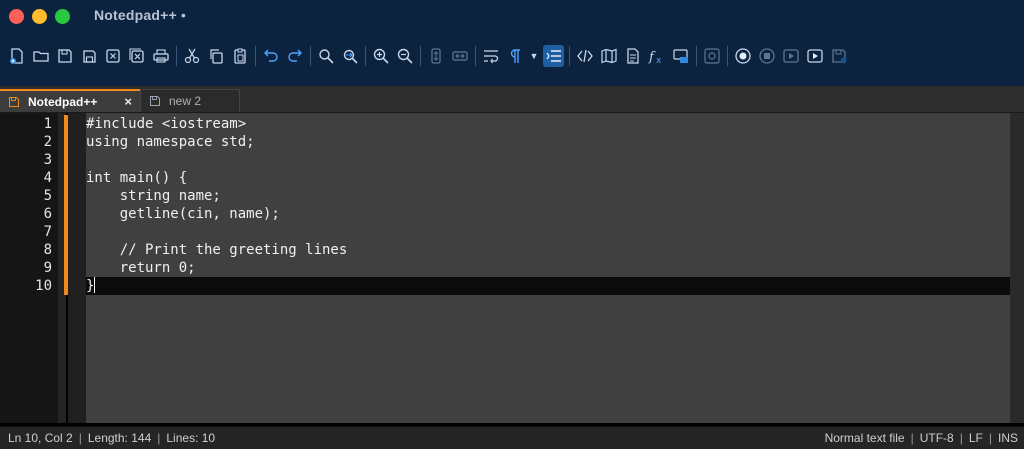 The height and width of the screenshot is (449, 1024). Describe the element at coordinates (553, 56) in the screenshot. I see `indent-guide-icon` at that location.